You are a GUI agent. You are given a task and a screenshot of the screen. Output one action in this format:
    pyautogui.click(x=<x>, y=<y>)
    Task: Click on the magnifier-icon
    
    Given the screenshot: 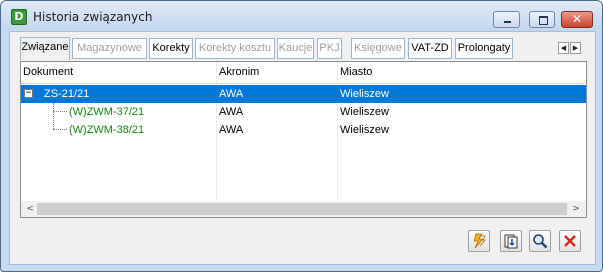 What is the action you would take?
    pyautogui.click(x=540, y=241)
    